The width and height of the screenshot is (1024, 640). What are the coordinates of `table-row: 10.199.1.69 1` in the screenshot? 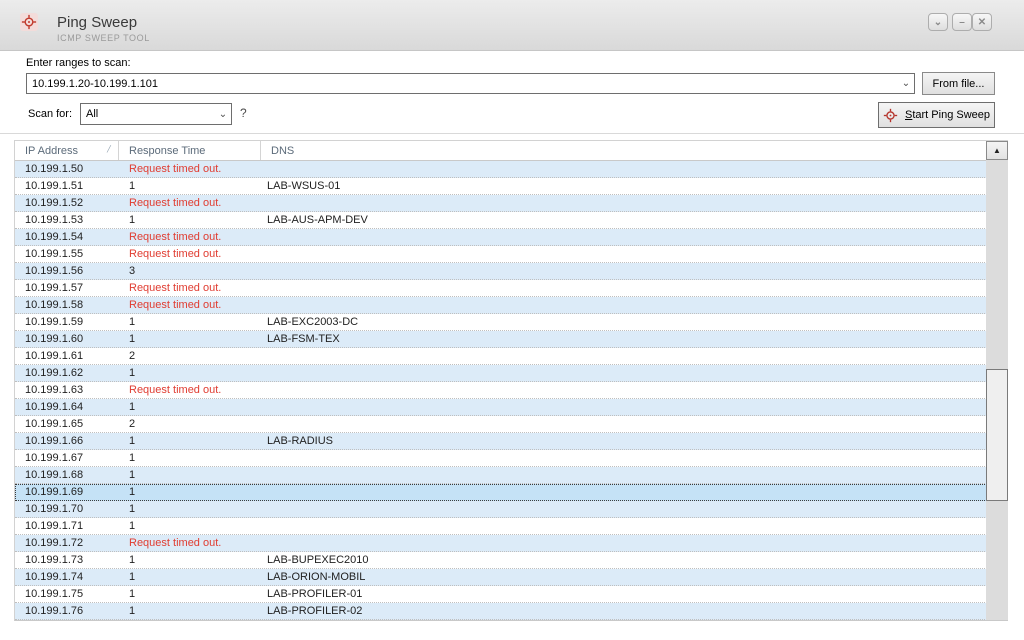 It's located at (501, 492).